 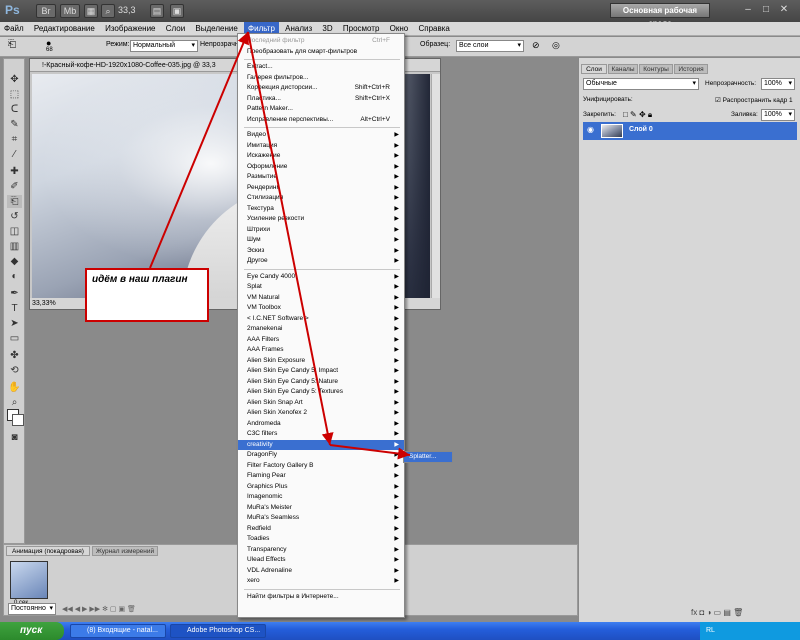 What do you see at coordinates (127, 10) in the screenshot?
I see `zoom-level: 33,3` at bounding box center [127, 10].